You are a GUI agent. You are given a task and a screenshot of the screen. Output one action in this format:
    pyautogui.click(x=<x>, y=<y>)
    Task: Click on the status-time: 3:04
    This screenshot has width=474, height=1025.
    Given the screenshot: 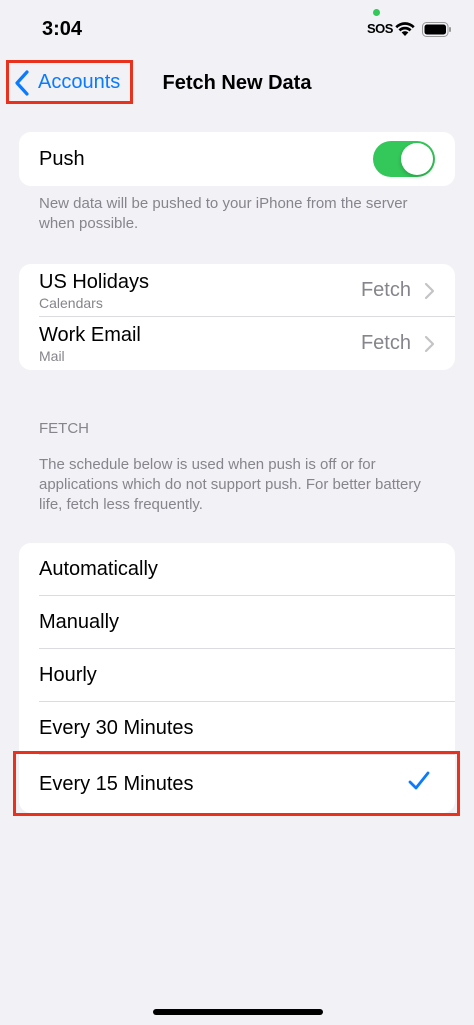 What is the action you would take?
    pyautogui.click(x=62, y=29)
    